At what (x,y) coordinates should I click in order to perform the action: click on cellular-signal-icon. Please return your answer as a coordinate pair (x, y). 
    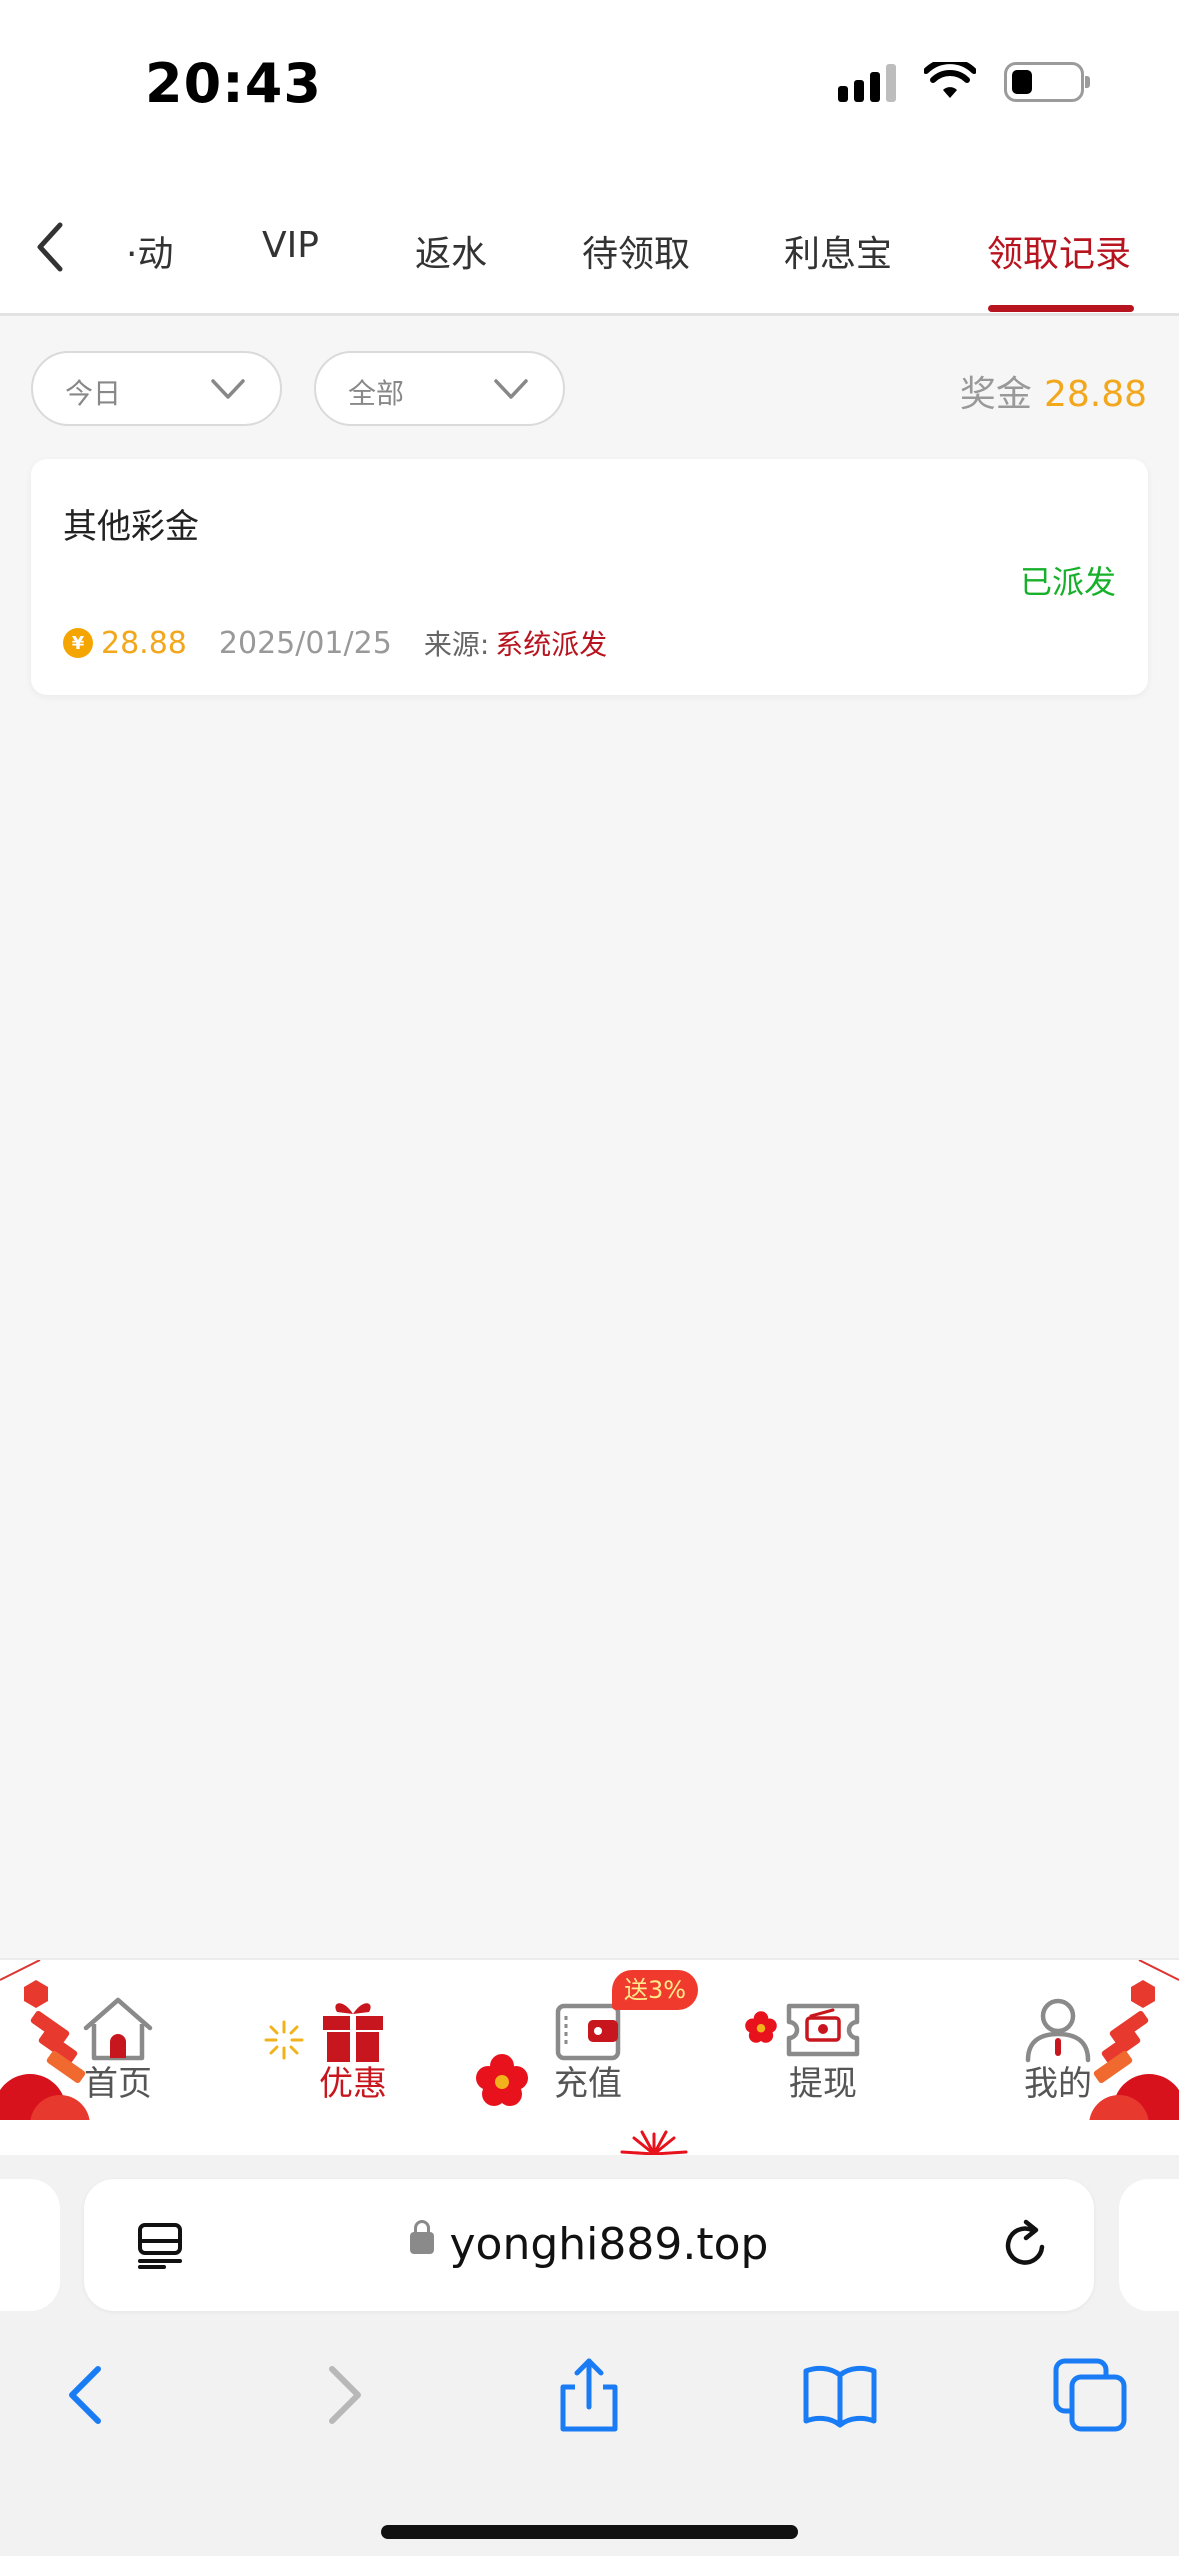
    Looking at the image, I should click on (867, 82).